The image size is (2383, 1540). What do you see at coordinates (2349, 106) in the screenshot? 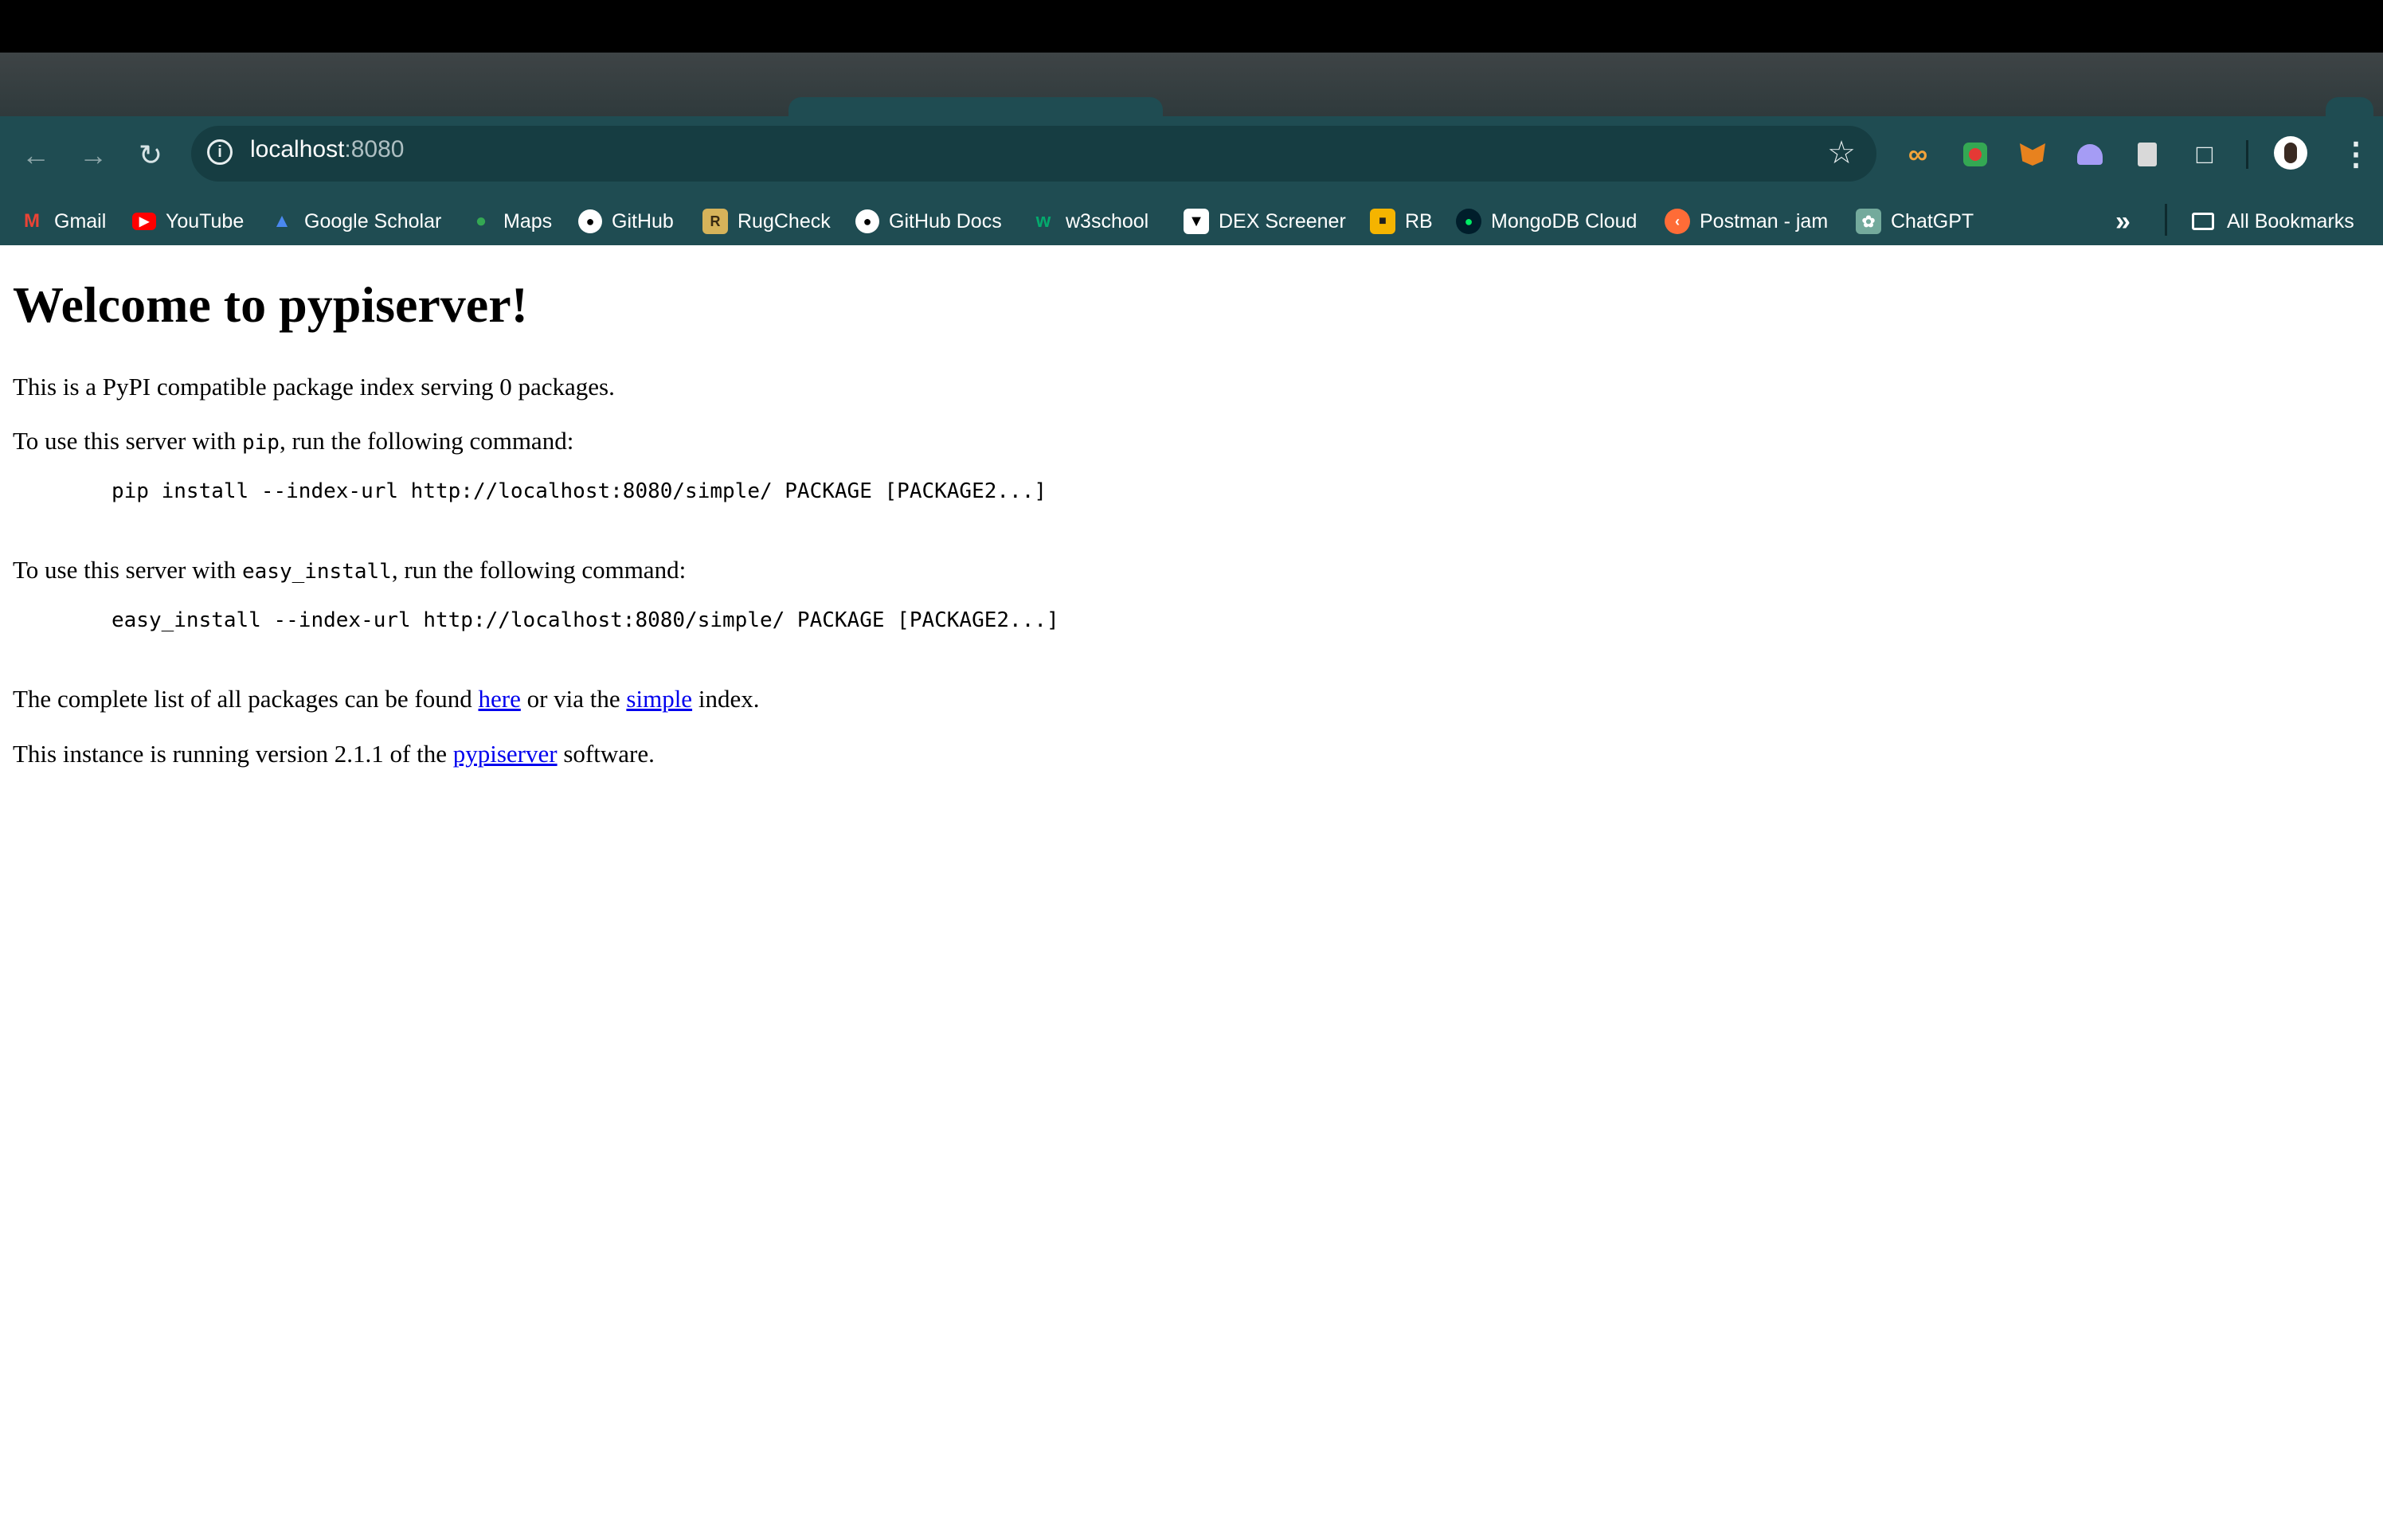
I see `new-tab-button` at bounding box center [2349, 106].